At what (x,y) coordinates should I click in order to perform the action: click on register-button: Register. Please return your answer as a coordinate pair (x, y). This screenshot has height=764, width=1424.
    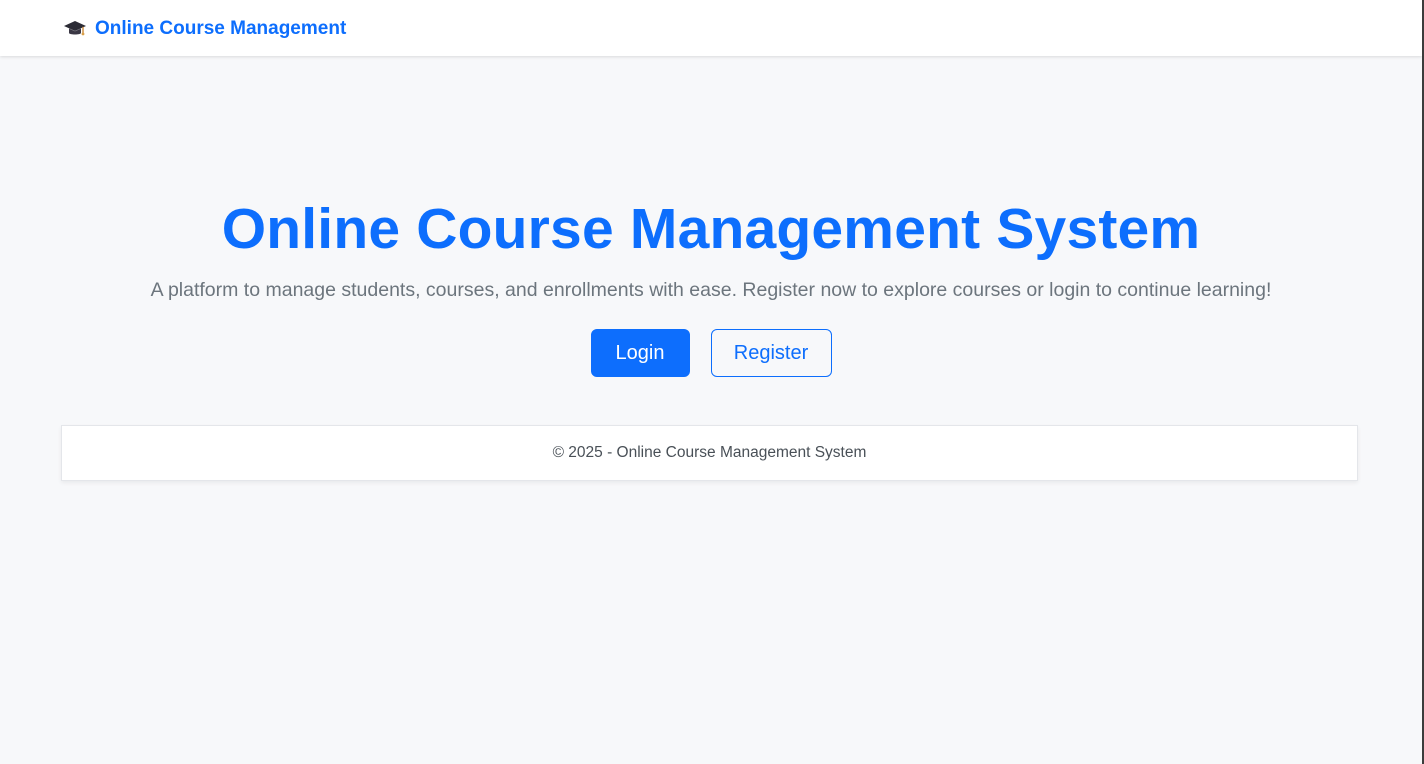
    Looking at the image, I should click on (771, 353).